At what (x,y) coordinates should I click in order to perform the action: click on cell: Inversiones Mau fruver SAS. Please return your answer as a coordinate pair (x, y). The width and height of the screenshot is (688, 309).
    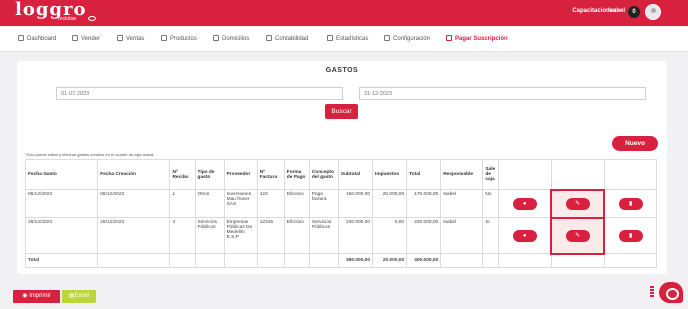
    Looking at the image, I should click on (240, 203).